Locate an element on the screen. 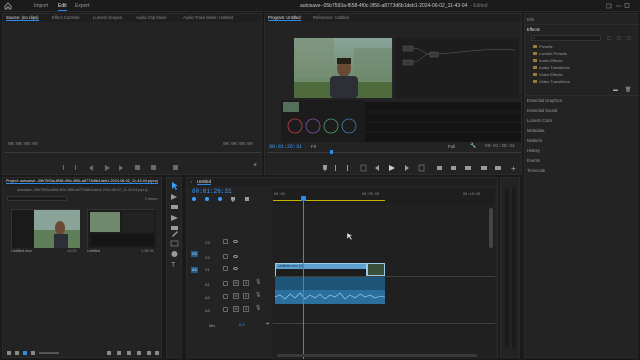 Image resolution: width=640 pixels, height=360 pixels. menu-import: Import is located at coordinates (41, 6).